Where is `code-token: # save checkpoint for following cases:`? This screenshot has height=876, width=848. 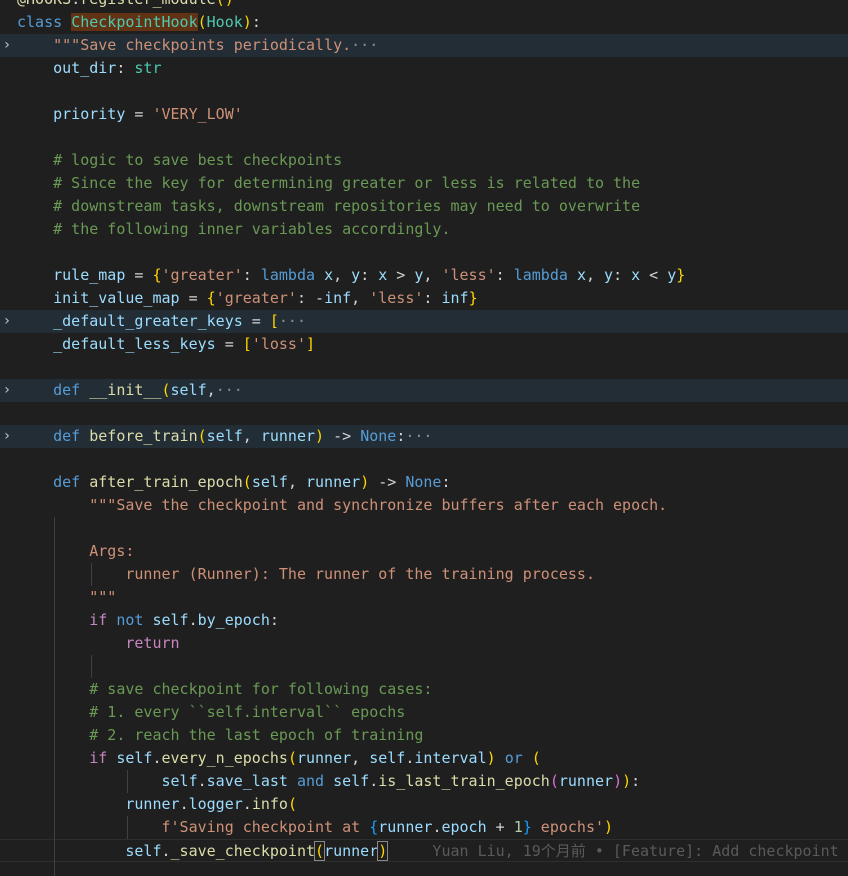
code-token: # save checkpoint for following cases: is located at coordinates (225, 689).